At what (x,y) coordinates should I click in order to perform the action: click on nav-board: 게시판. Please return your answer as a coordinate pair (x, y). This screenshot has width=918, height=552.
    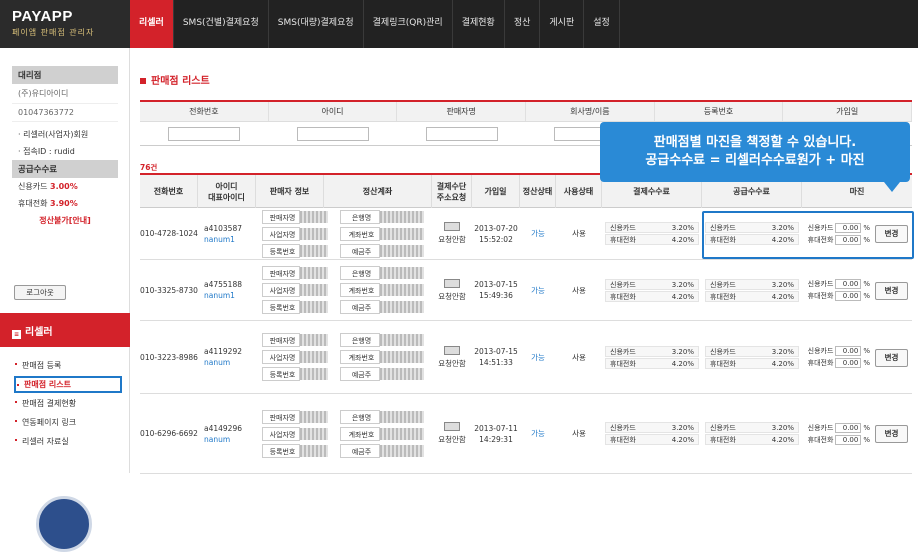
    Looking at the image, I should click on (562, 24).